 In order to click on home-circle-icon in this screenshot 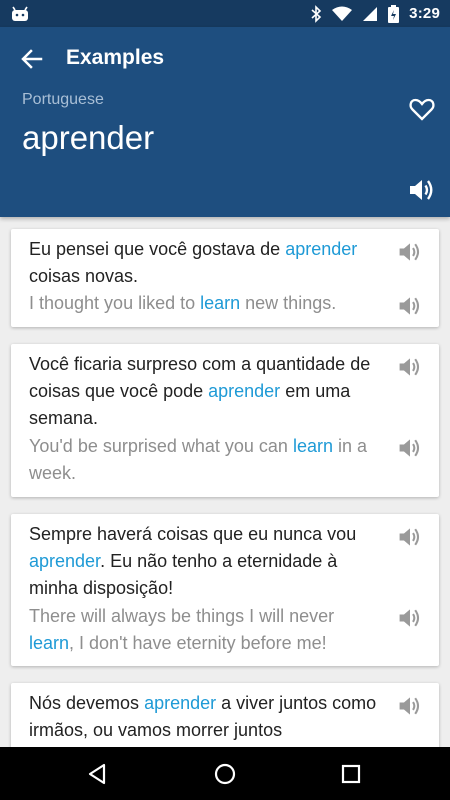, I will do `click(225, 774)`.